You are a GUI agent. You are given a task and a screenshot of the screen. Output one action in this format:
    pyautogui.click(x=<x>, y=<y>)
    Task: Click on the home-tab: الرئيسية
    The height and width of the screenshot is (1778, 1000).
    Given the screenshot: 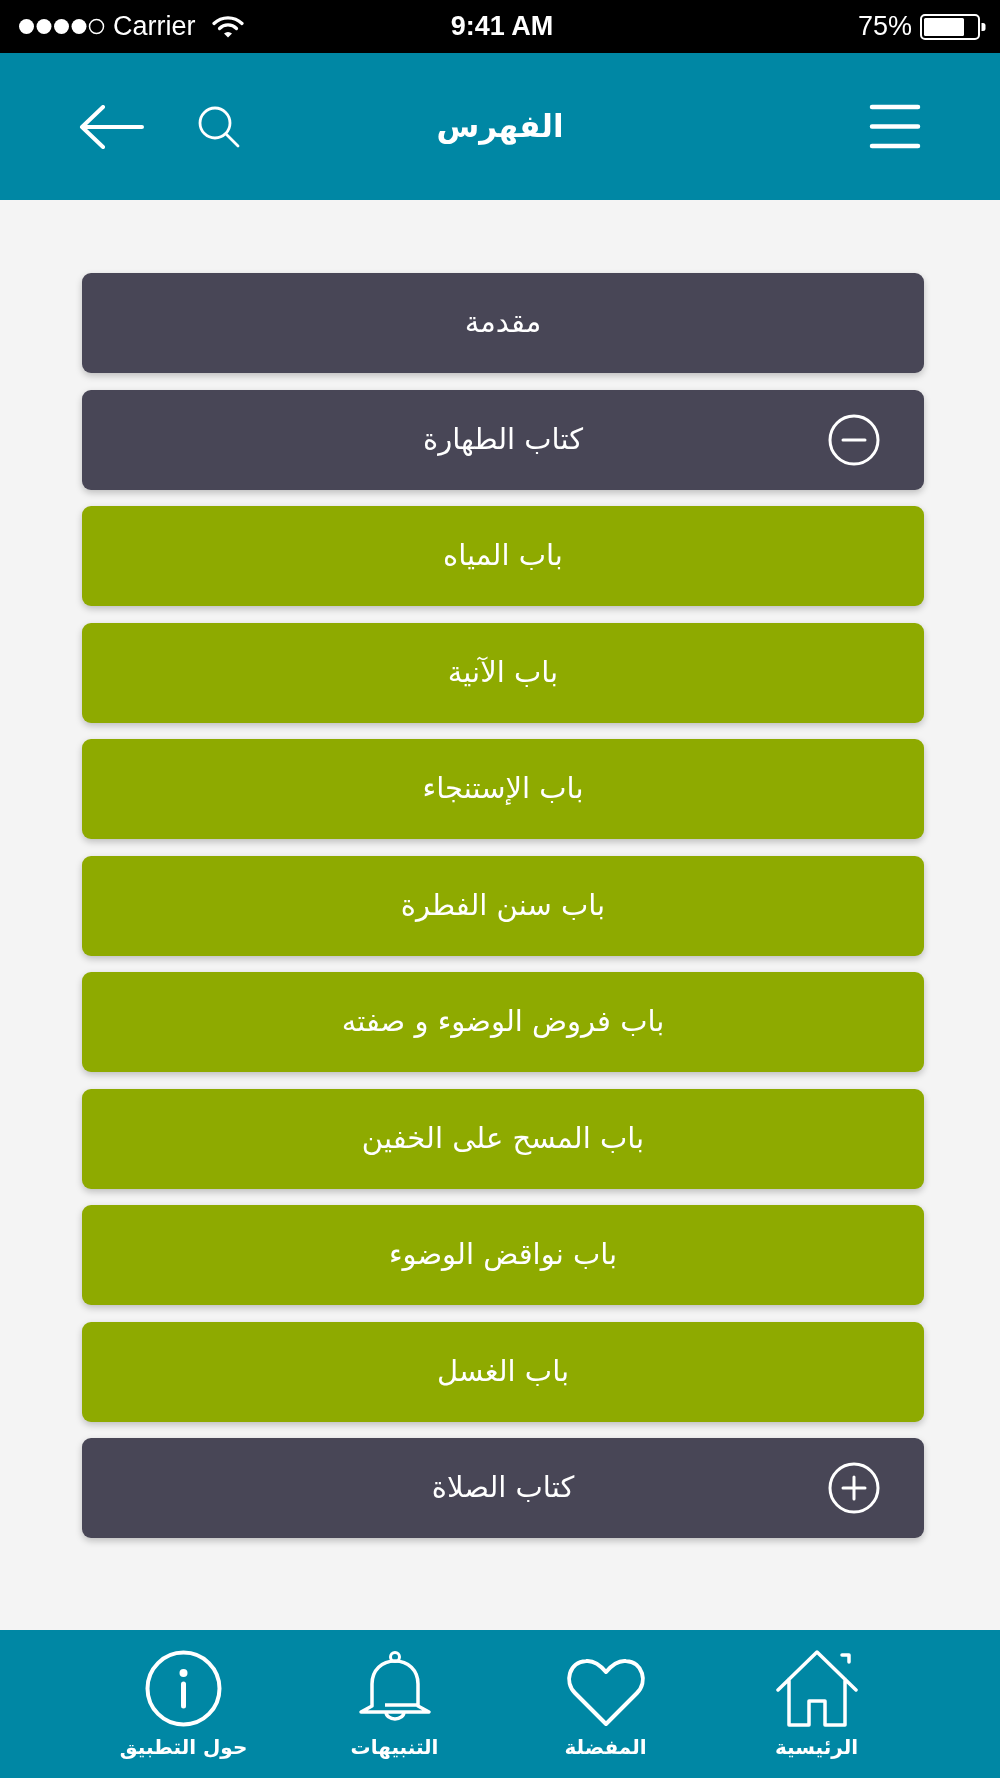 What is the action you would take?
    pyautogui.click(x=816, y=1704)
    